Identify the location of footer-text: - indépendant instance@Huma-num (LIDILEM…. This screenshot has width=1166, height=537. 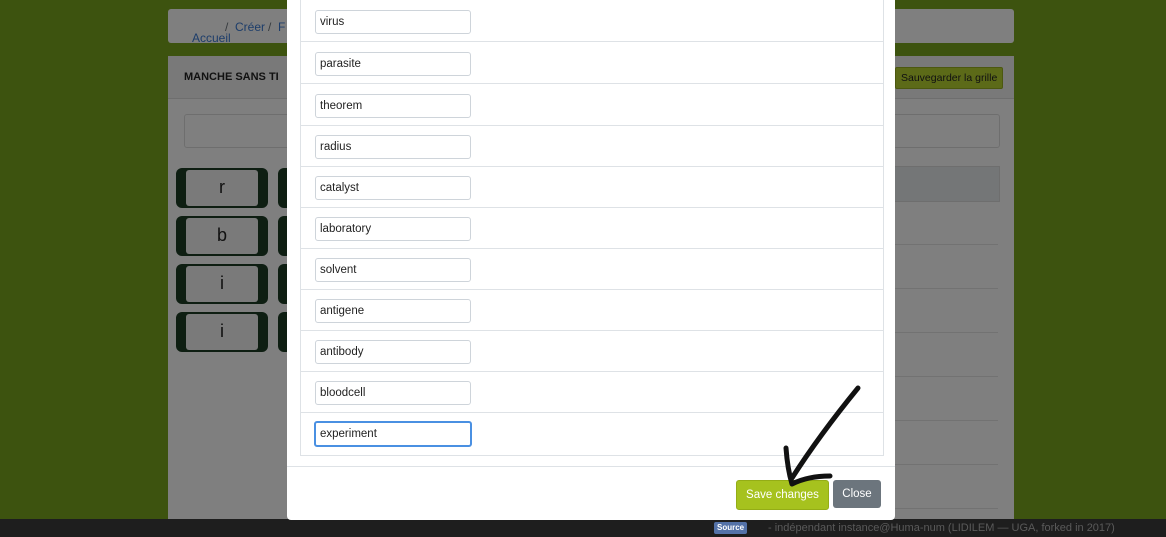
(941, 528).